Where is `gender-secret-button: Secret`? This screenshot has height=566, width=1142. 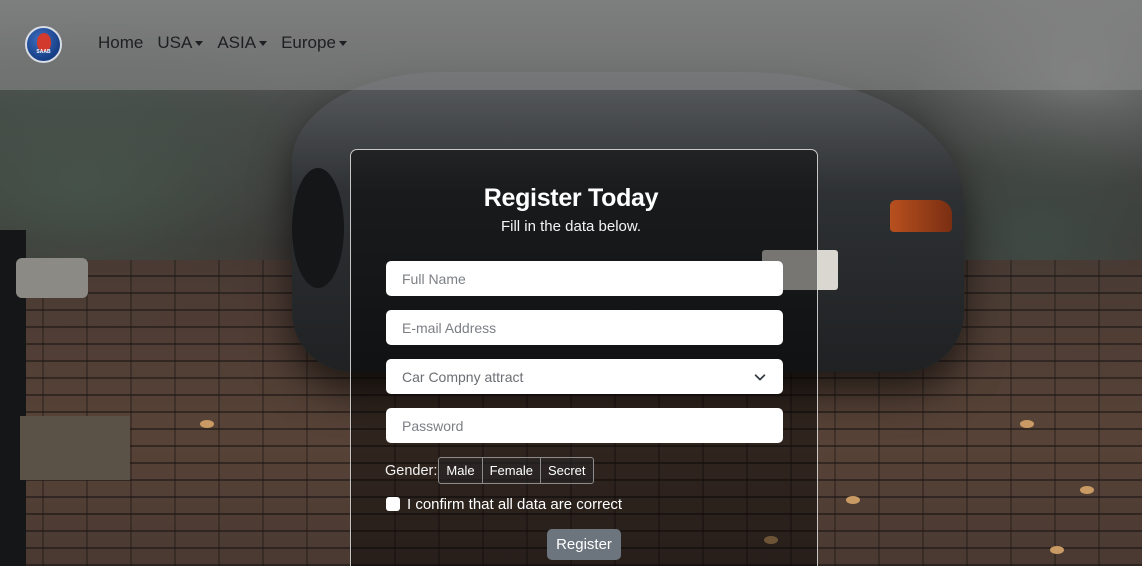 gender-secret-button: Secret is located at coordinates (566, 470).